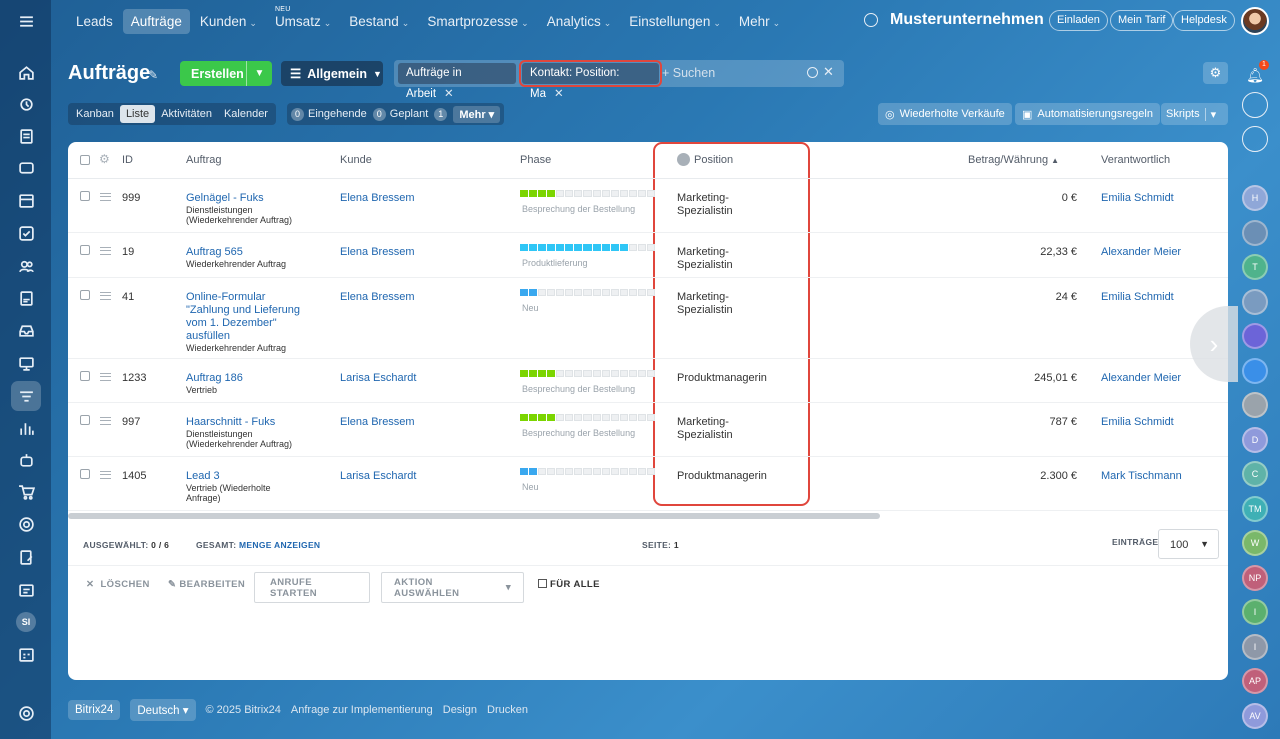  Describe the element at coordinates (675, 21) in the screenshot. I see `nav-item-7: Einstellungen ⌄` at that location.